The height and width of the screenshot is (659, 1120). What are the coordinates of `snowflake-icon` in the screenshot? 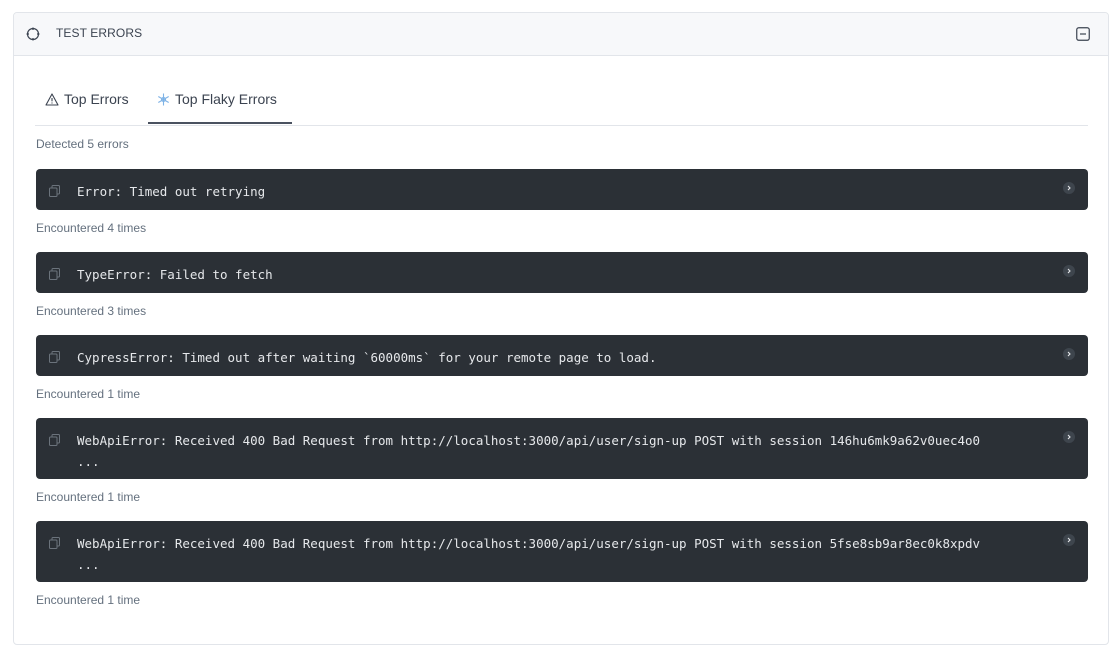 It's located at (163, 99).